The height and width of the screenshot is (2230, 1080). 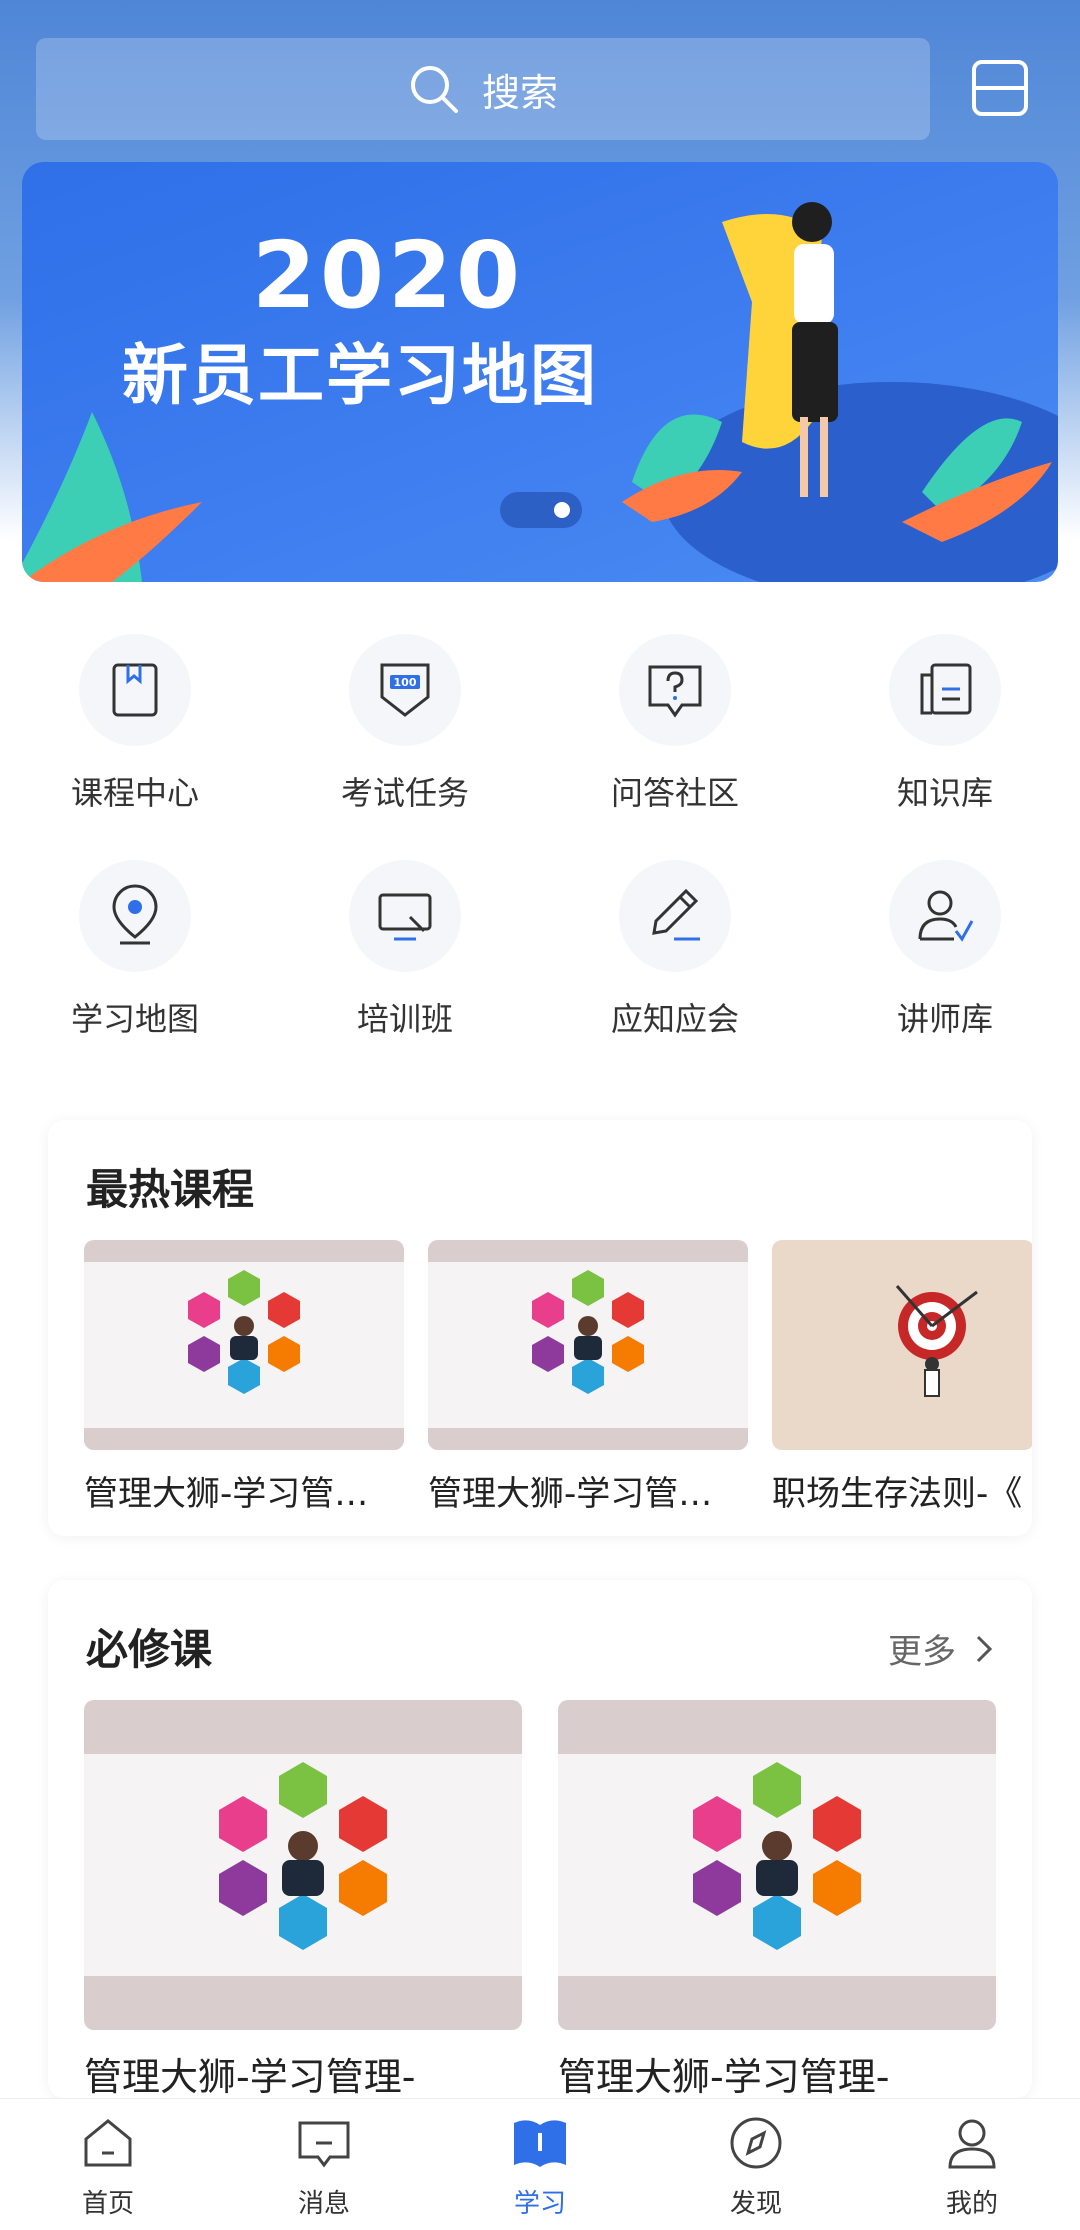 I want to click on book-icon, so click(x=135, y=690).